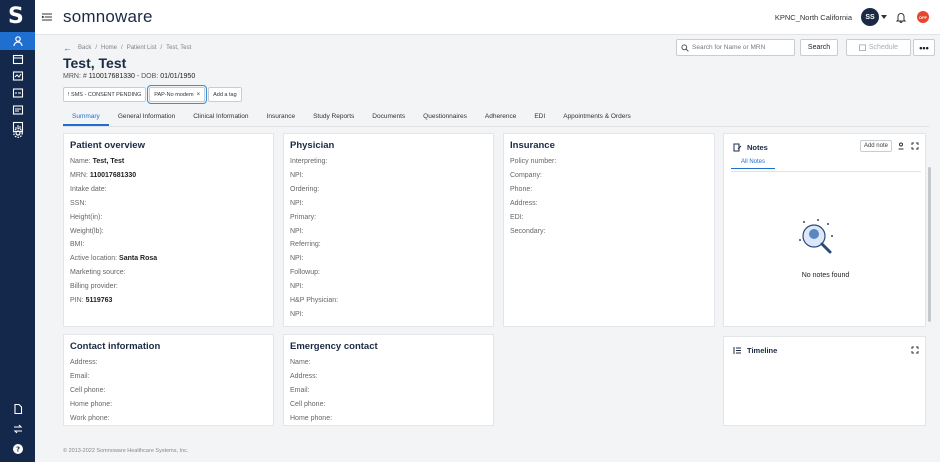 Image resolution: width=940 pixels, height=462 pixels. Describe the element at coordinates (524, 203) in the screenshot. I see `insurance-row: Address:` at that location.